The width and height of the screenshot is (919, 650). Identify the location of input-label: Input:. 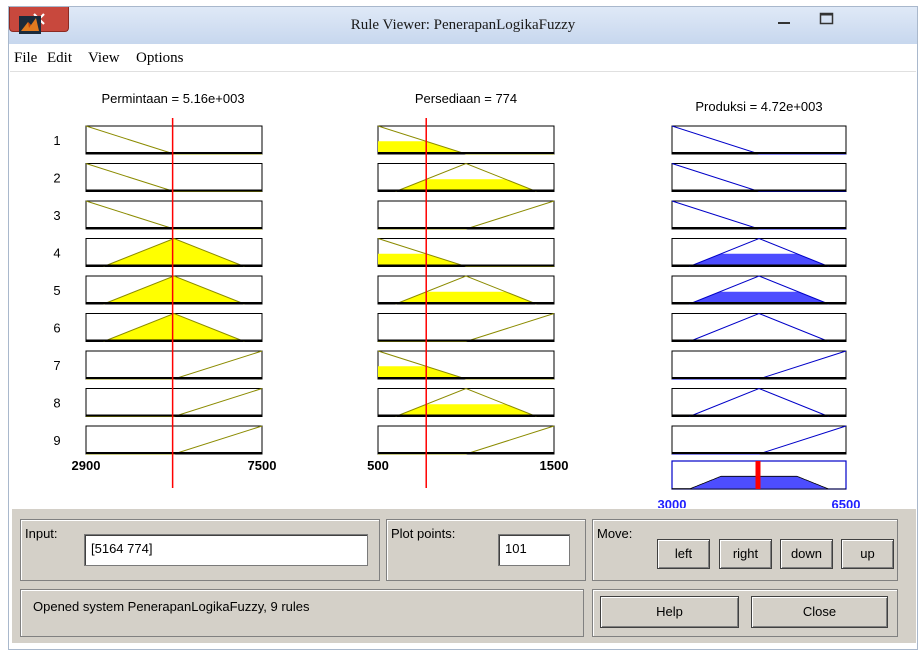
(41, 533).